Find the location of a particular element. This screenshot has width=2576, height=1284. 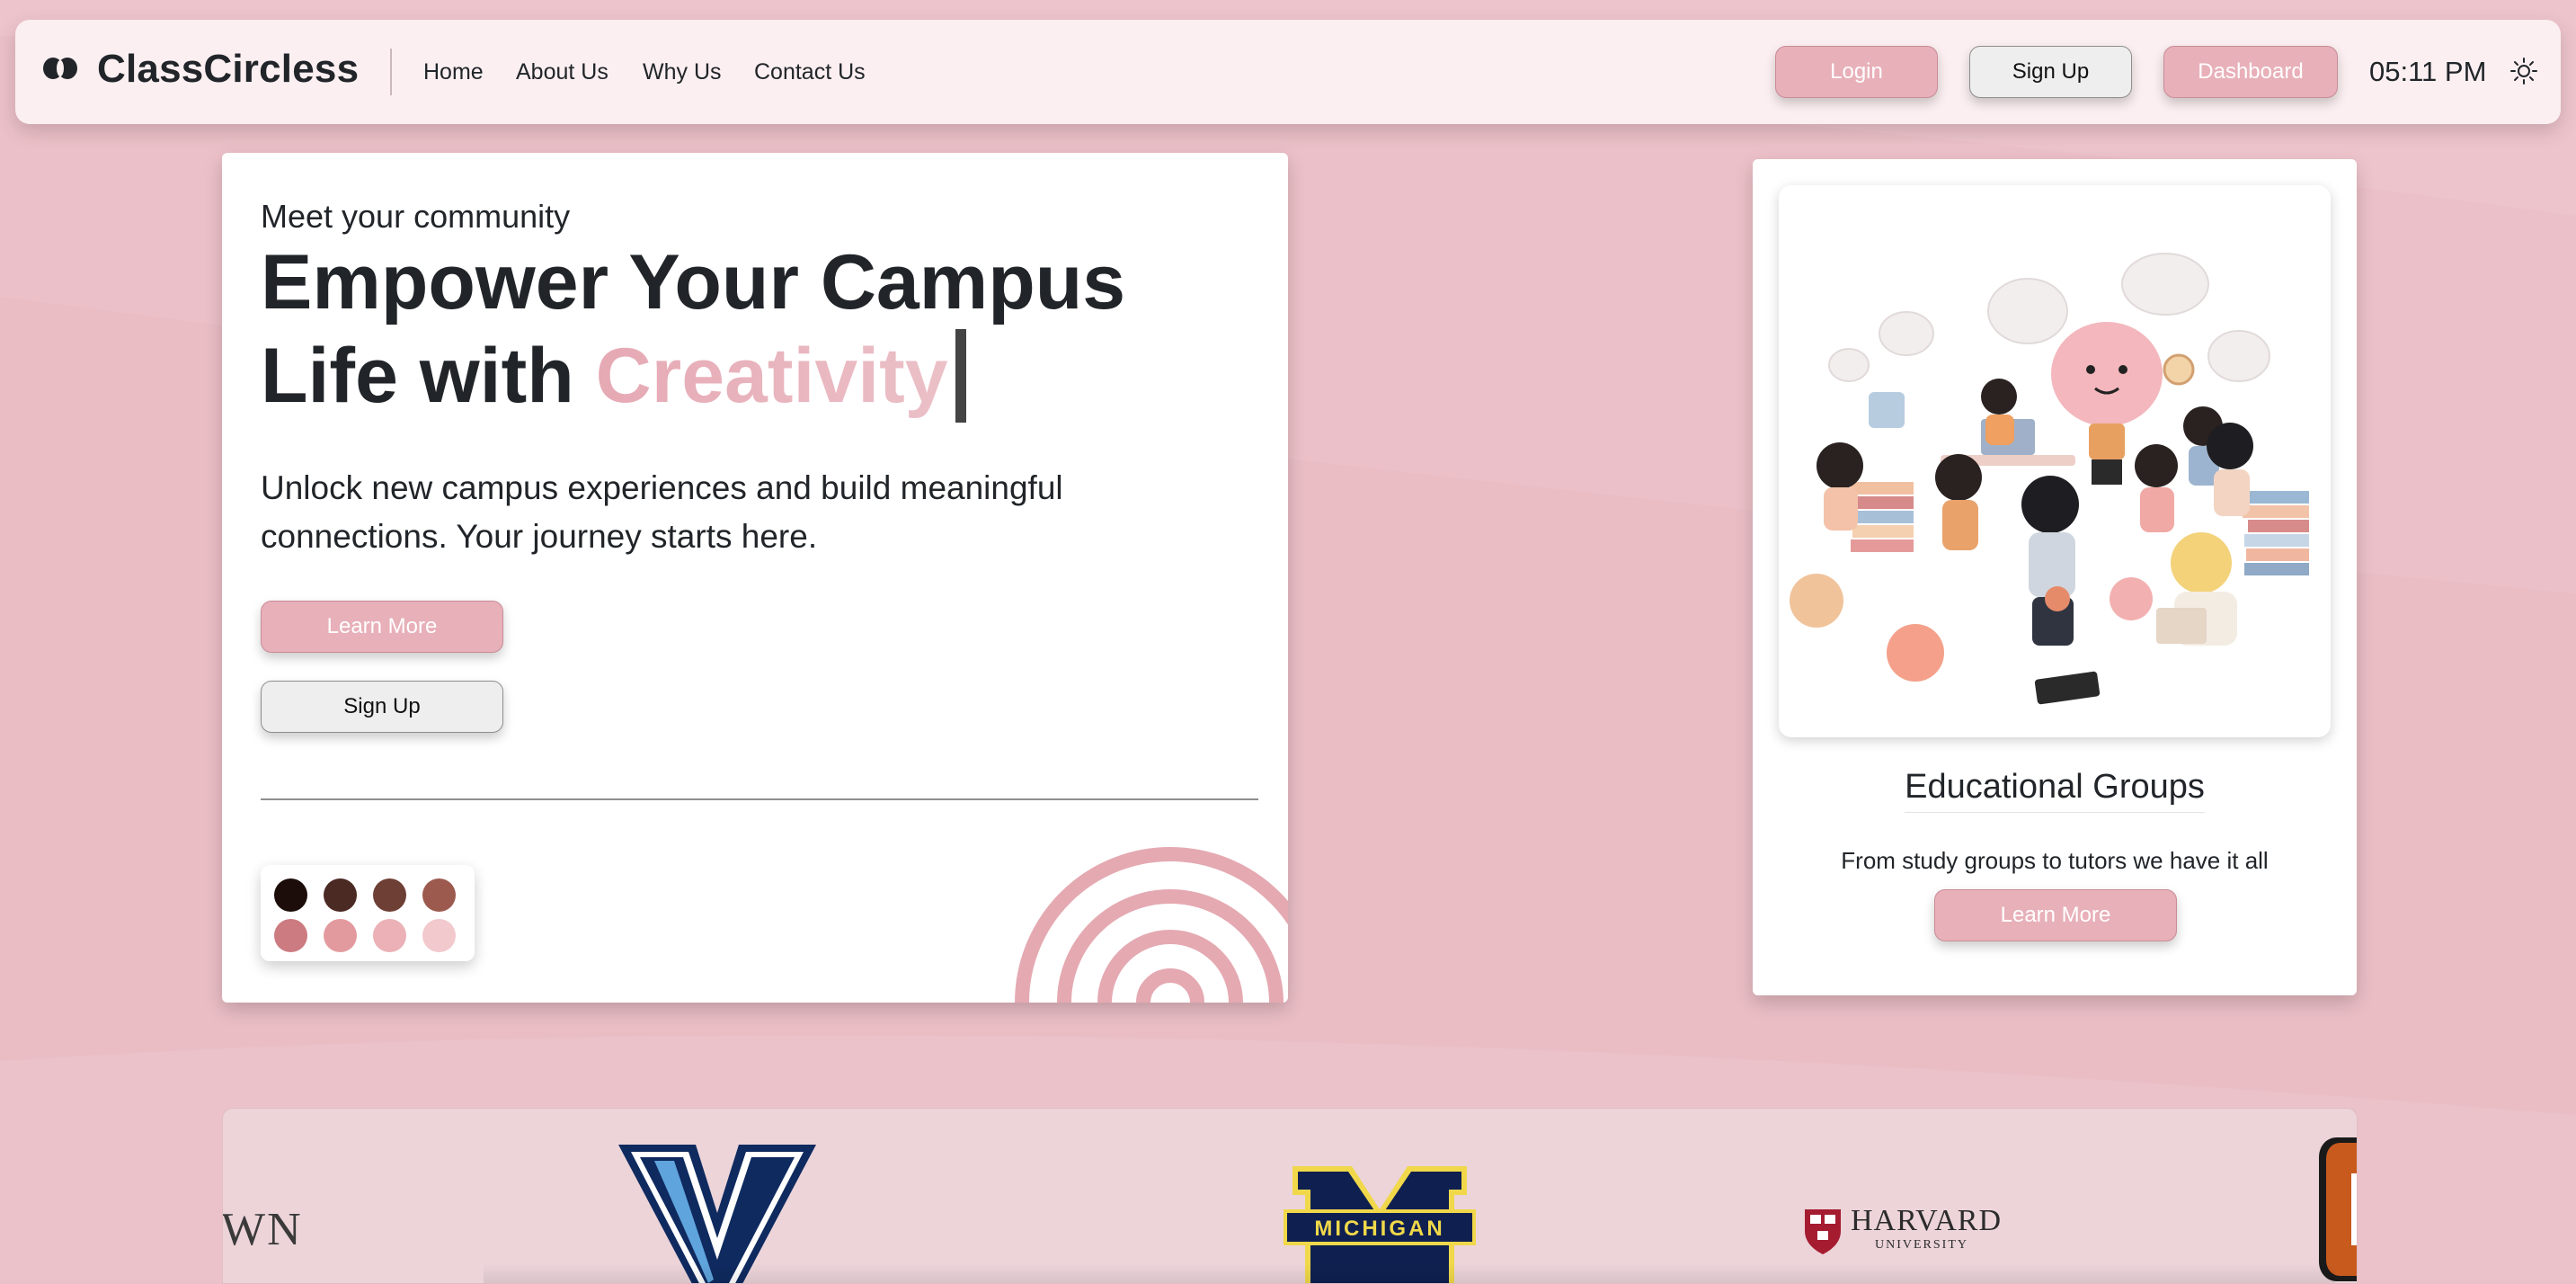

nav-link-why-us: Why Us is located at coordinates (682, 72).